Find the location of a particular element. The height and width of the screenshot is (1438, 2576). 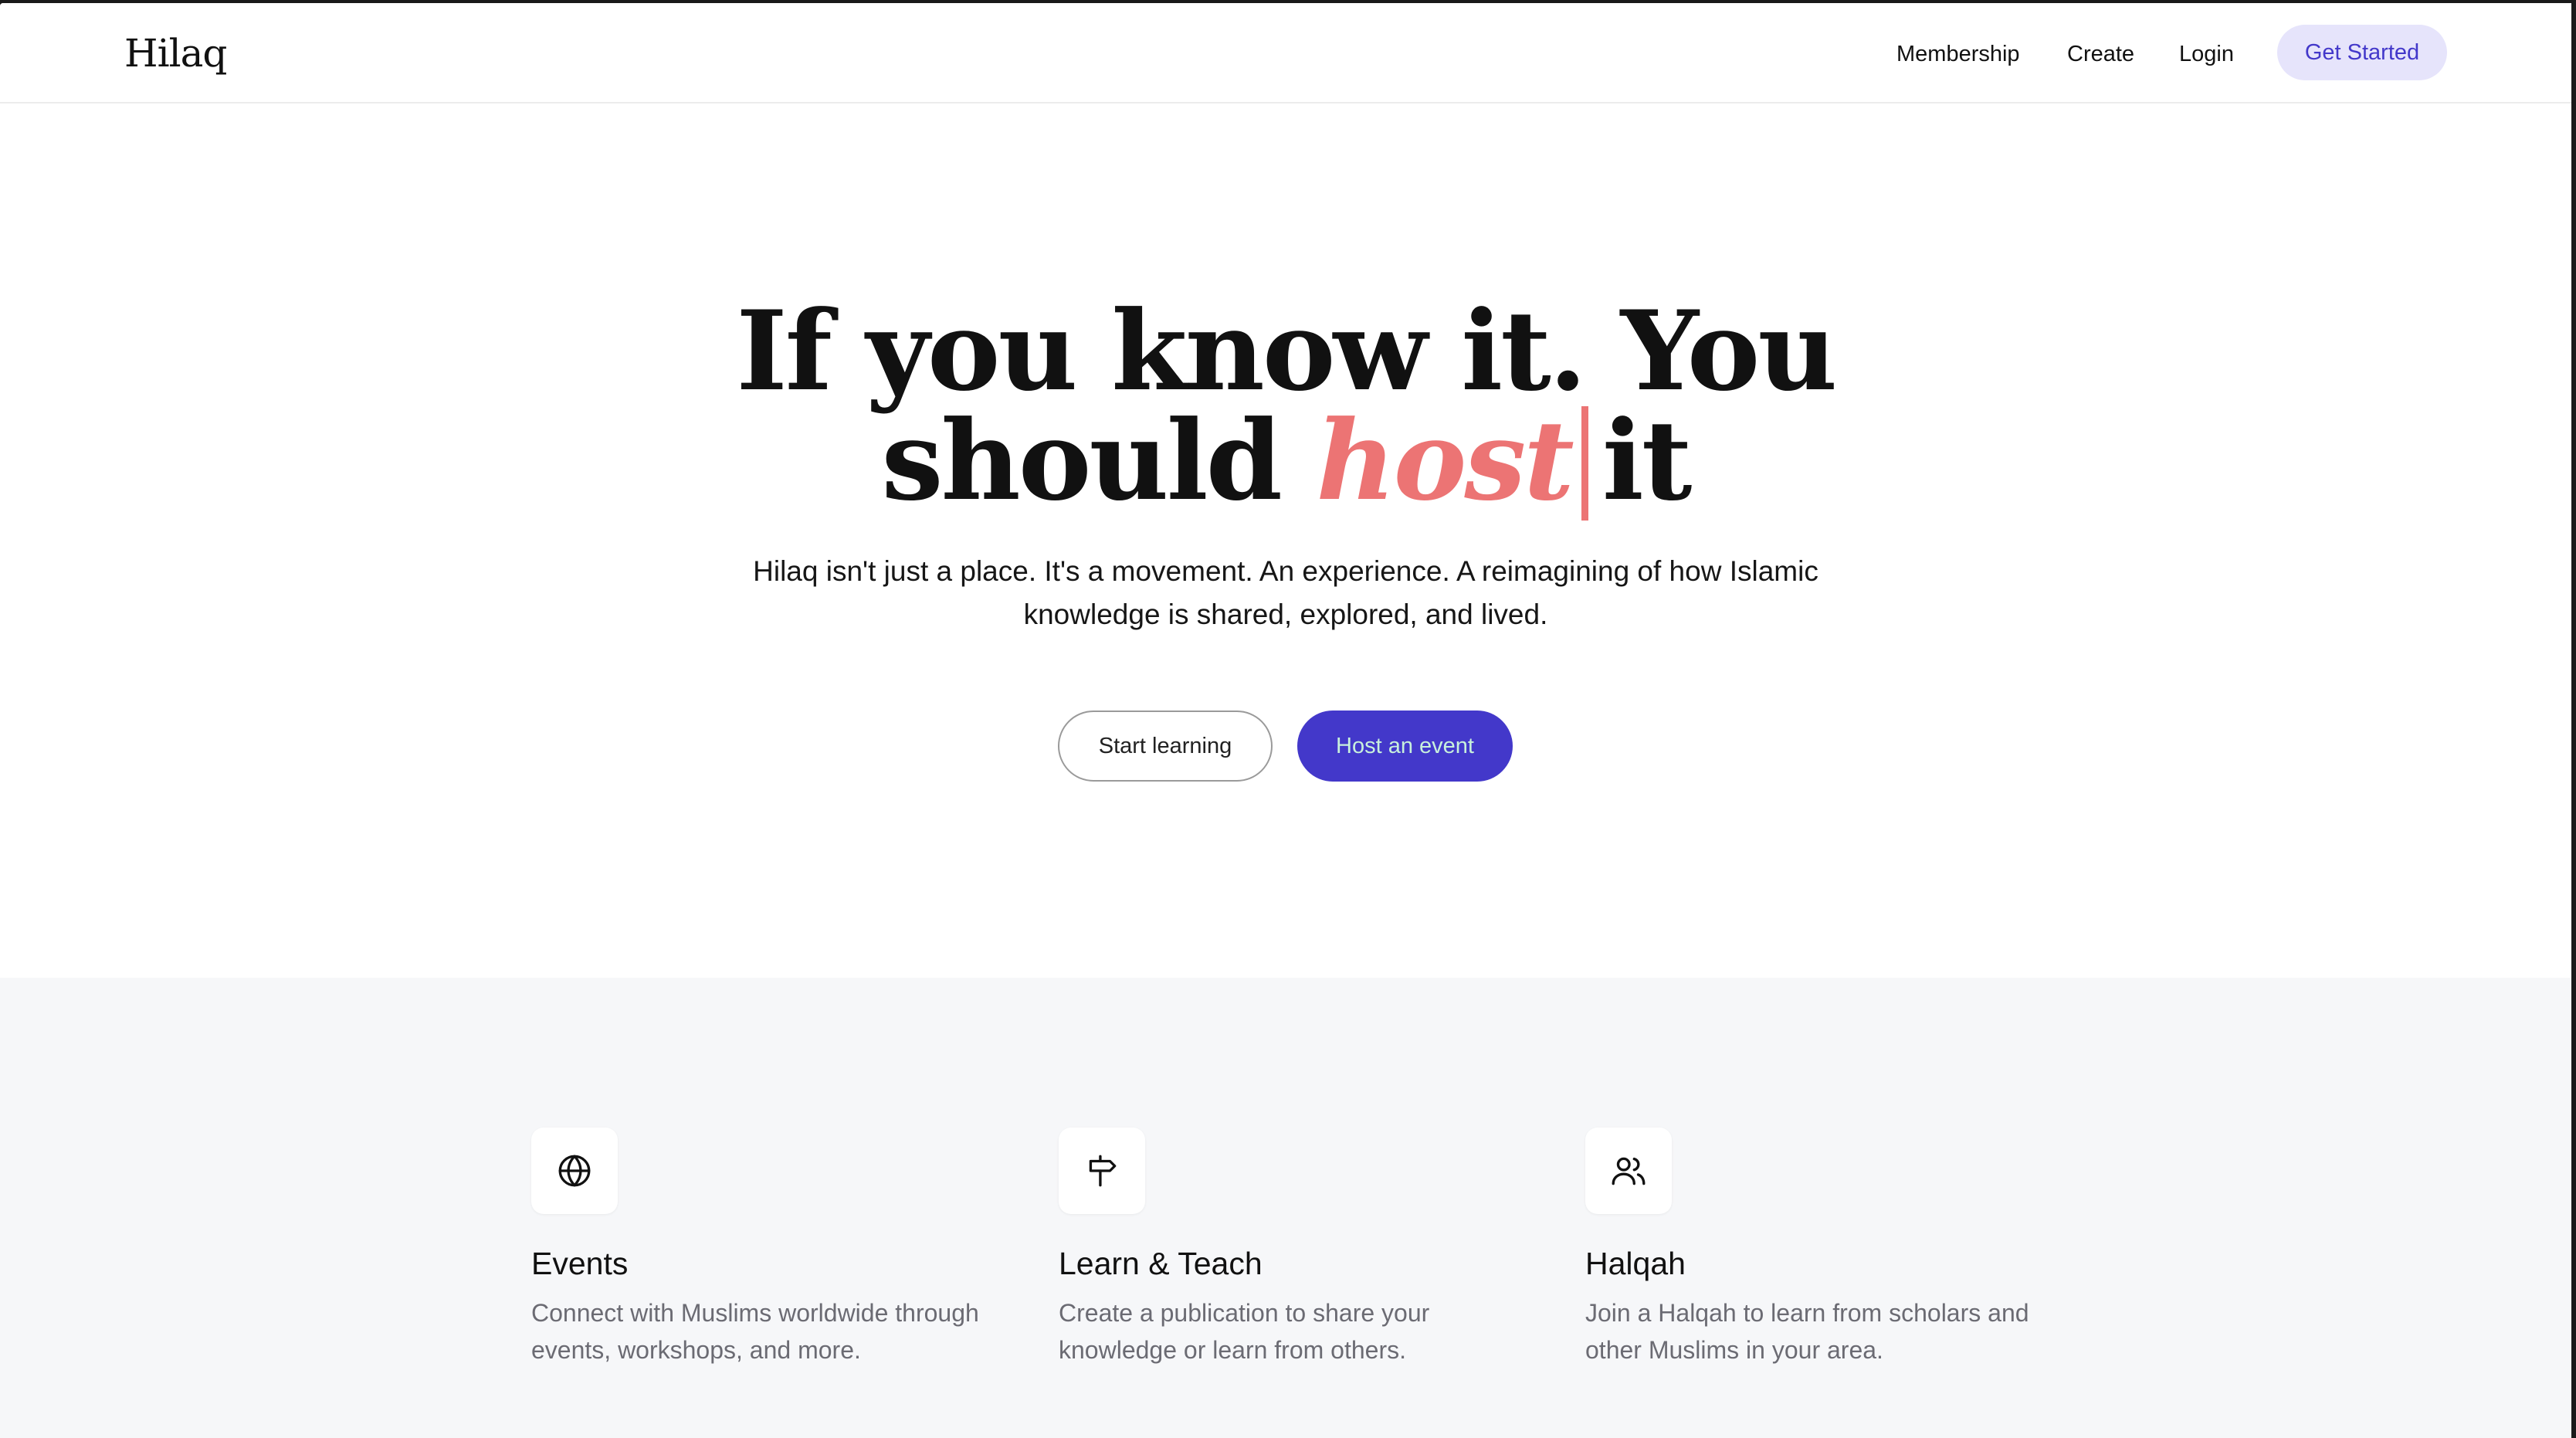

nav-link-login: Login is located at coordinates (2206, 55).